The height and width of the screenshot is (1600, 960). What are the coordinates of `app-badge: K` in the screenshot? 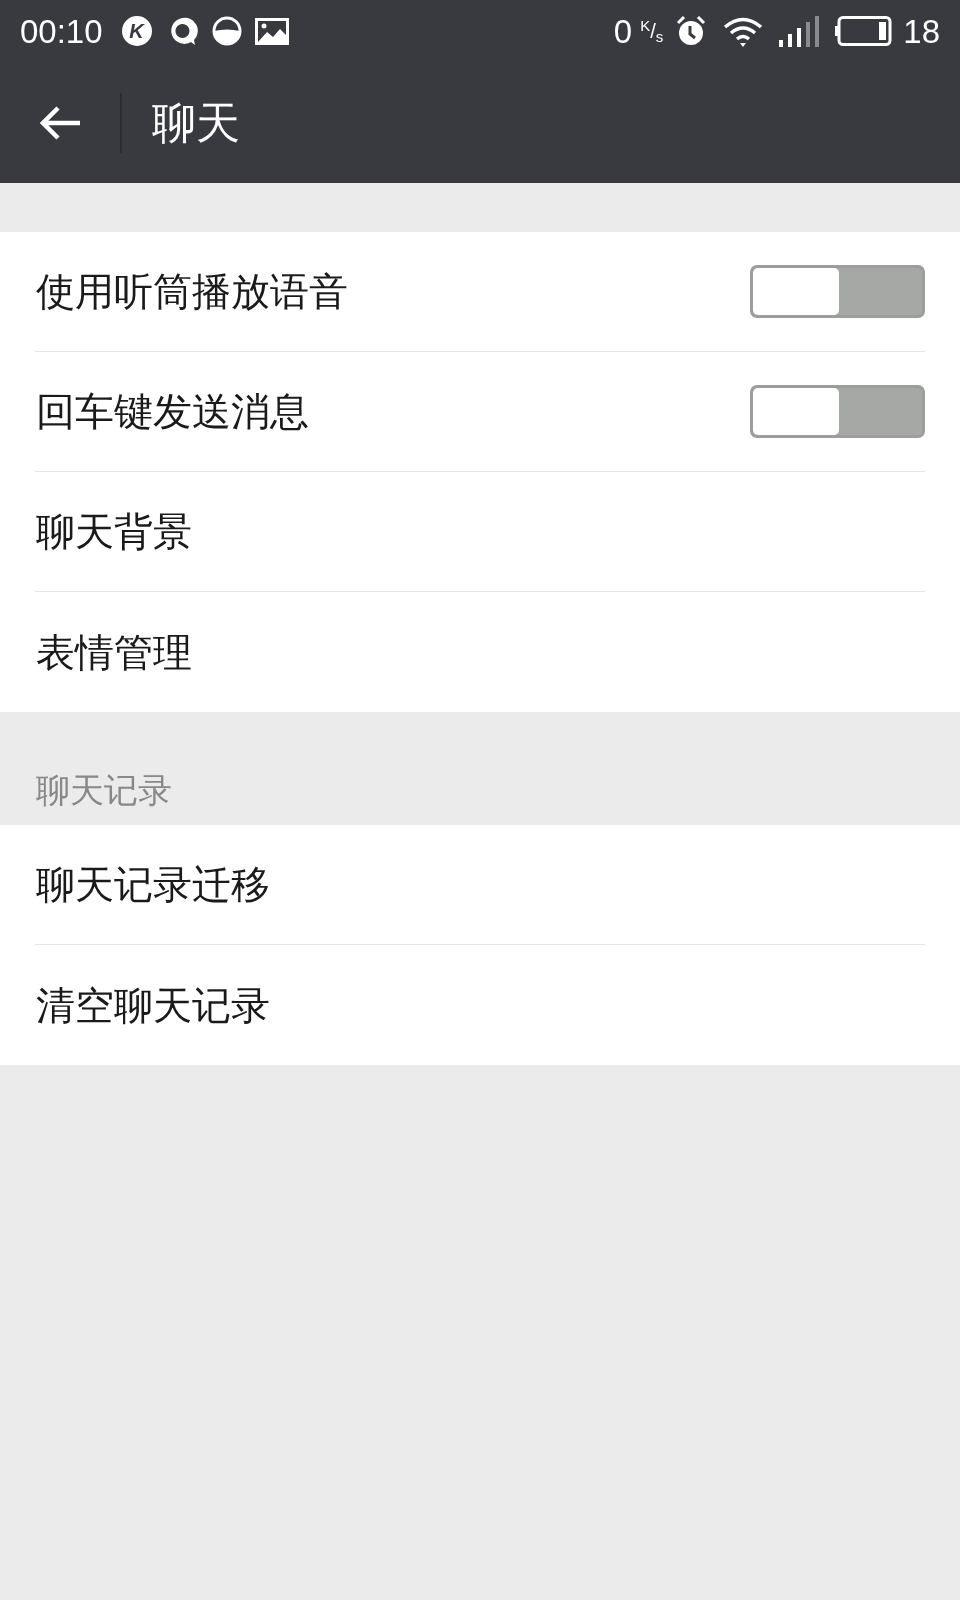 It's located at (136, 31).